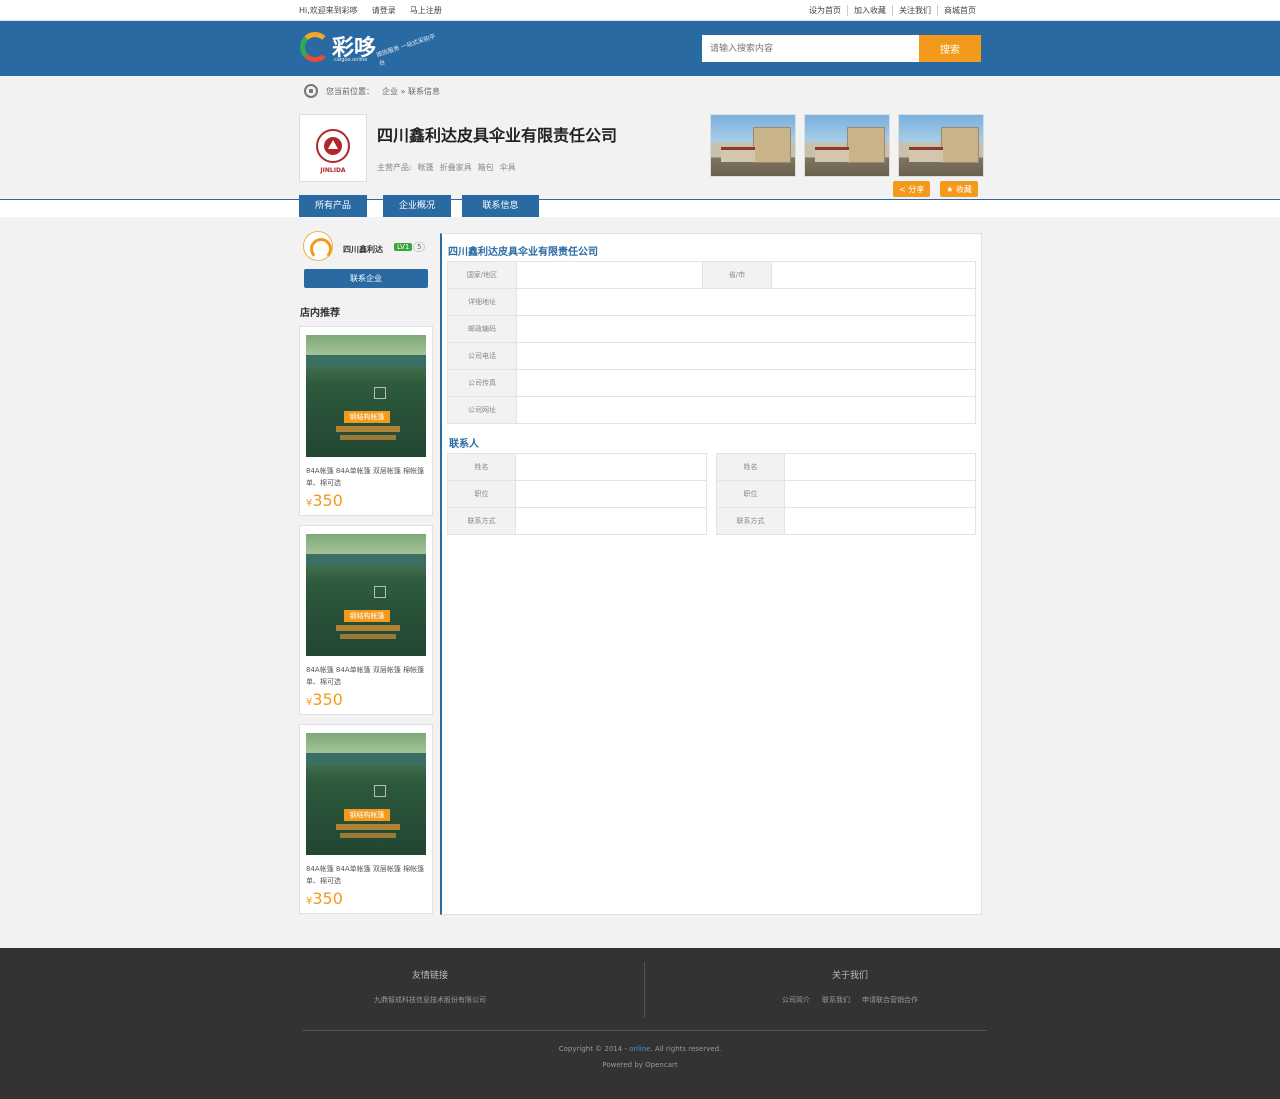 The height and width of the screenshot is (1099, 1280). Describe the element at coordinates (711, 356) in the screenshot. I see `table-row: 公司电话` at that location.